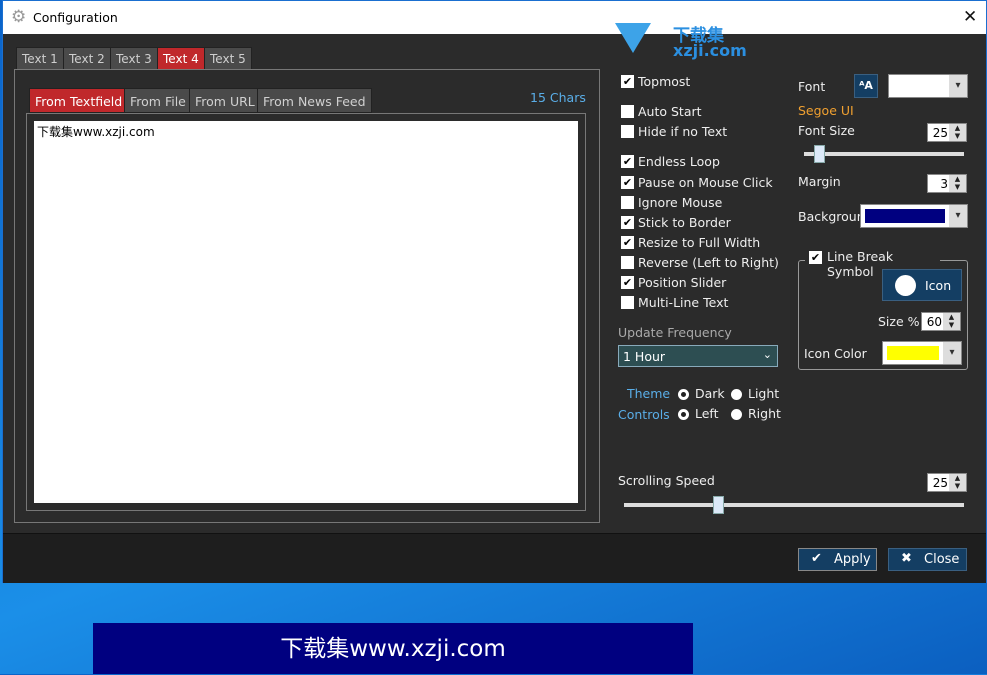  Describe the element at coordinates (940, 483) in the screenshot. I see `scrolling-speed-value: 25` at that location.